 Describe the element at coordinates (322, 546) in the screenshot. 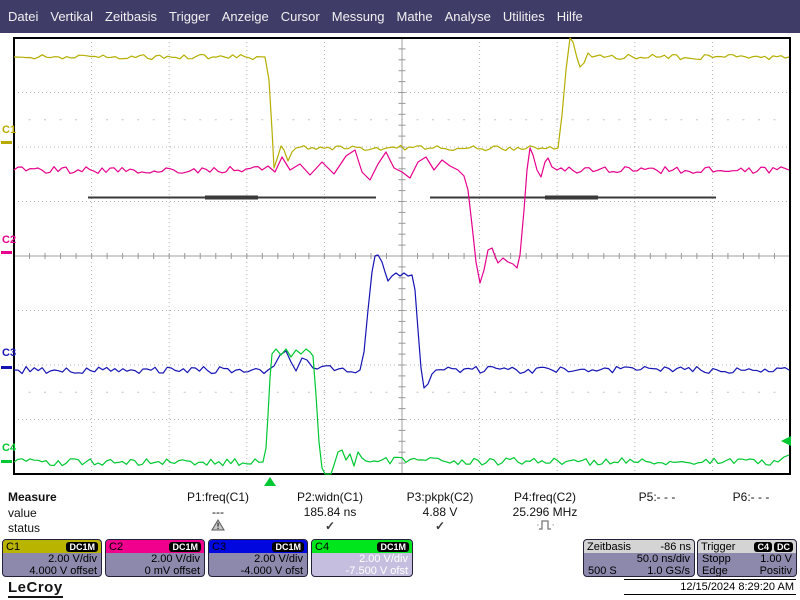

I see `c4-name: C4` at that location.